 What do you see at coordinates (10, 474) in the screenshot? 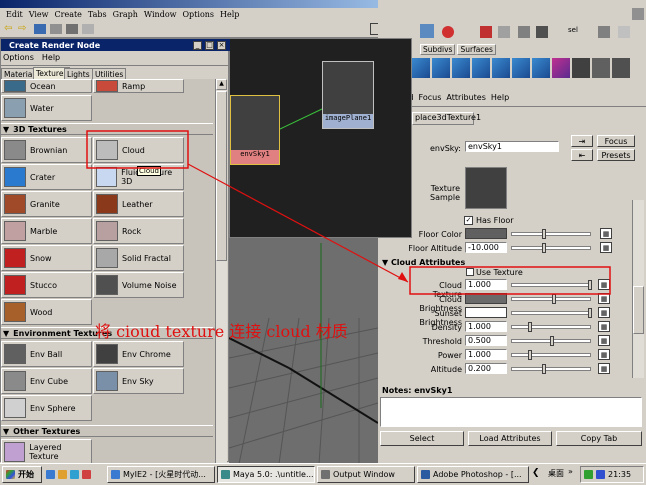
I see `windows-logo-icon` at bounding box center [10, 474].